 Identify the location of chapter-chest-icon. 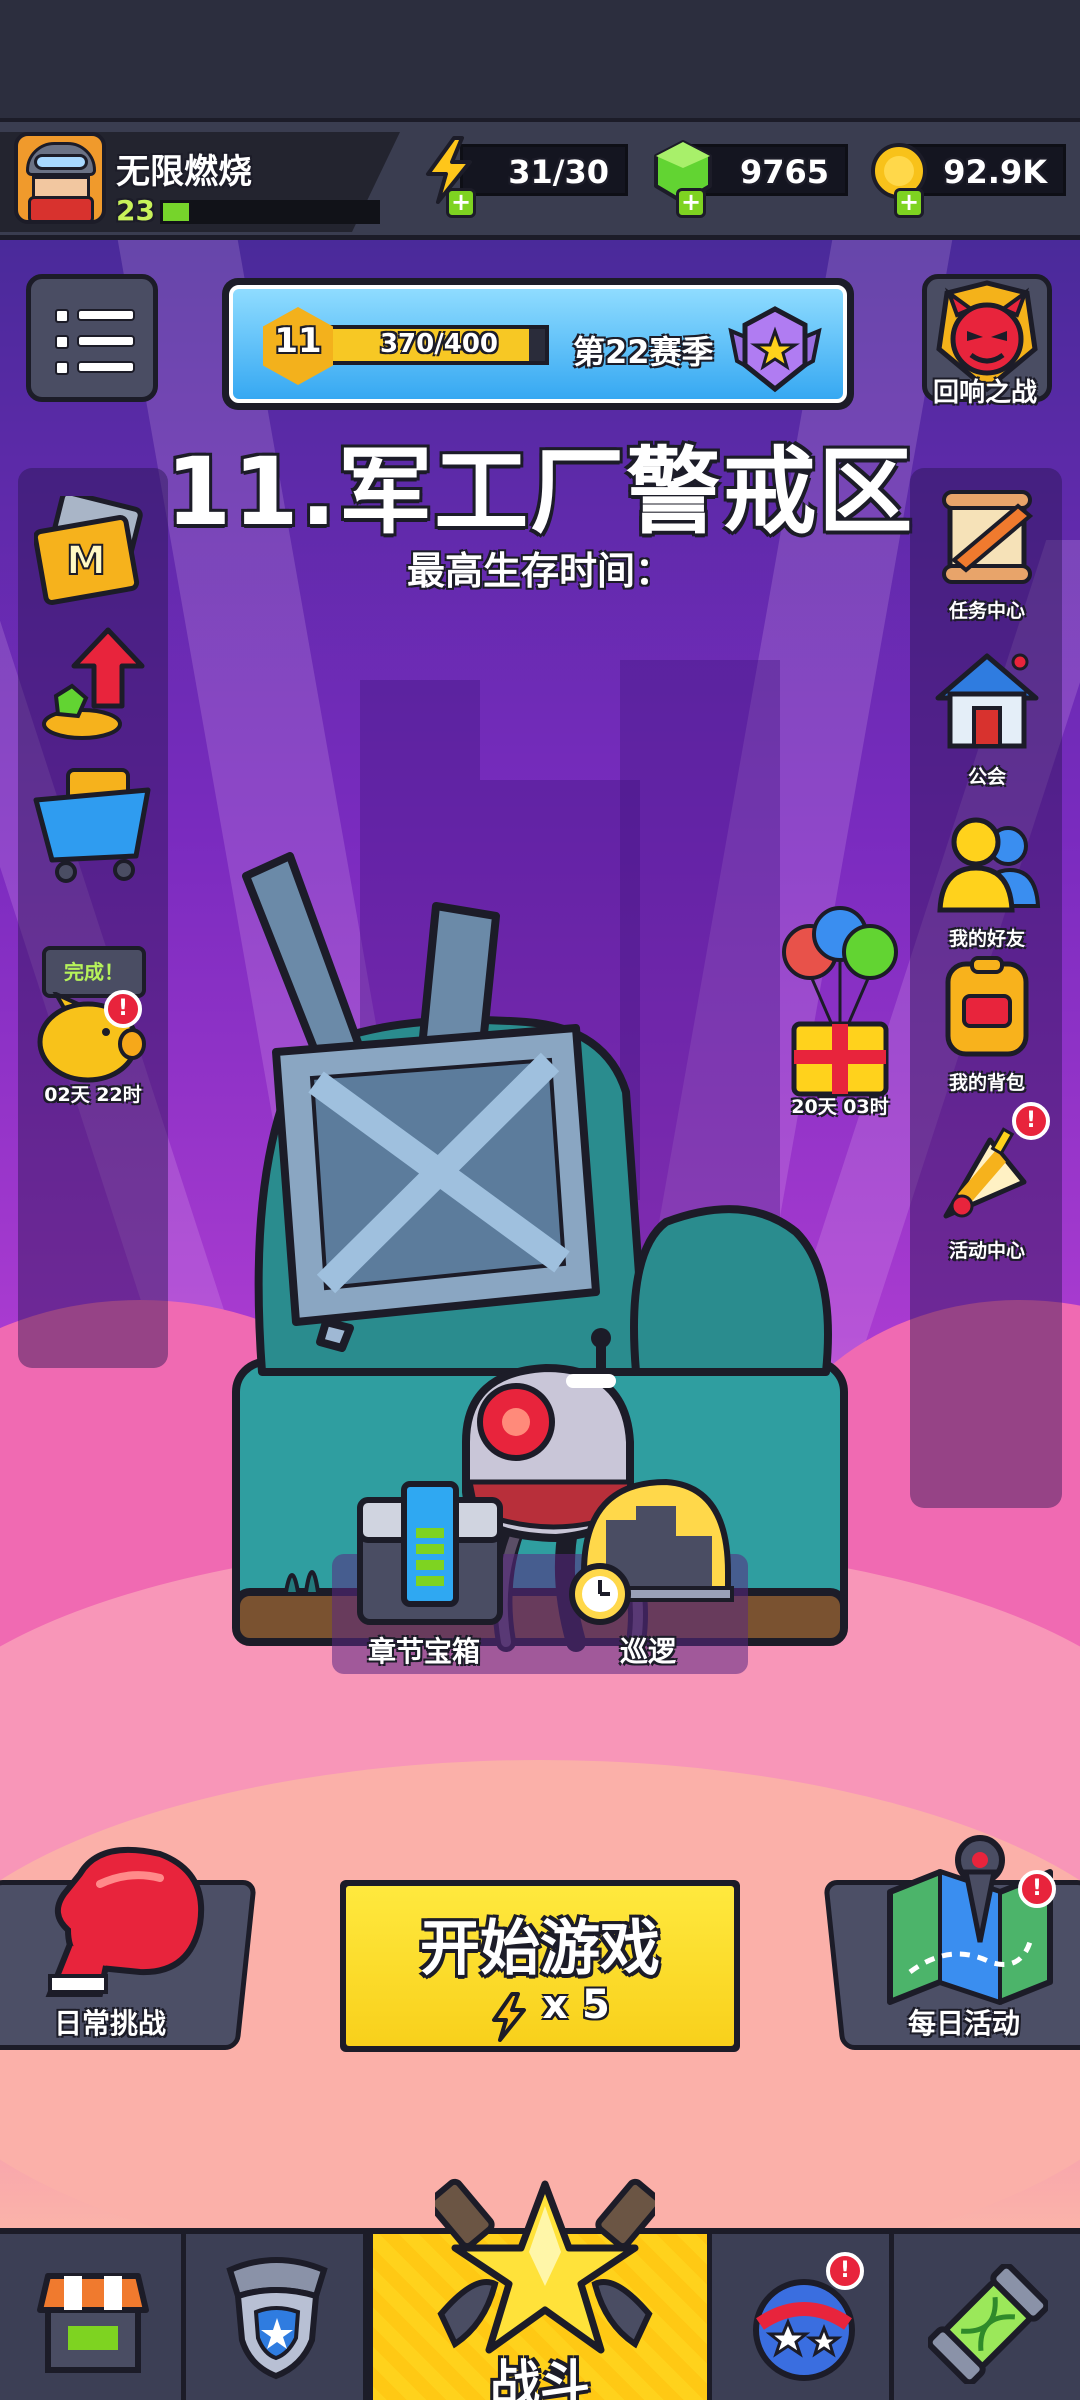
(430, 1554).